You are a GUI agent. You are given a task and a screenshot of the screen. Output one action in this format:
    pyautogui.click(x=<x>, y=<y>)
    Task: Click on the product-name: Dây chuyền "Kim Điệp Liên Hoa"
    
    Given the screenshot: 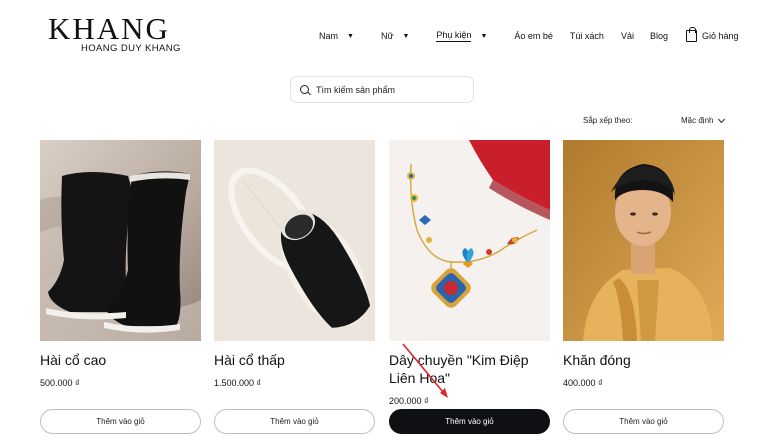 What is the action you would take?
    pyautogui.click(x=469, y=369)
    